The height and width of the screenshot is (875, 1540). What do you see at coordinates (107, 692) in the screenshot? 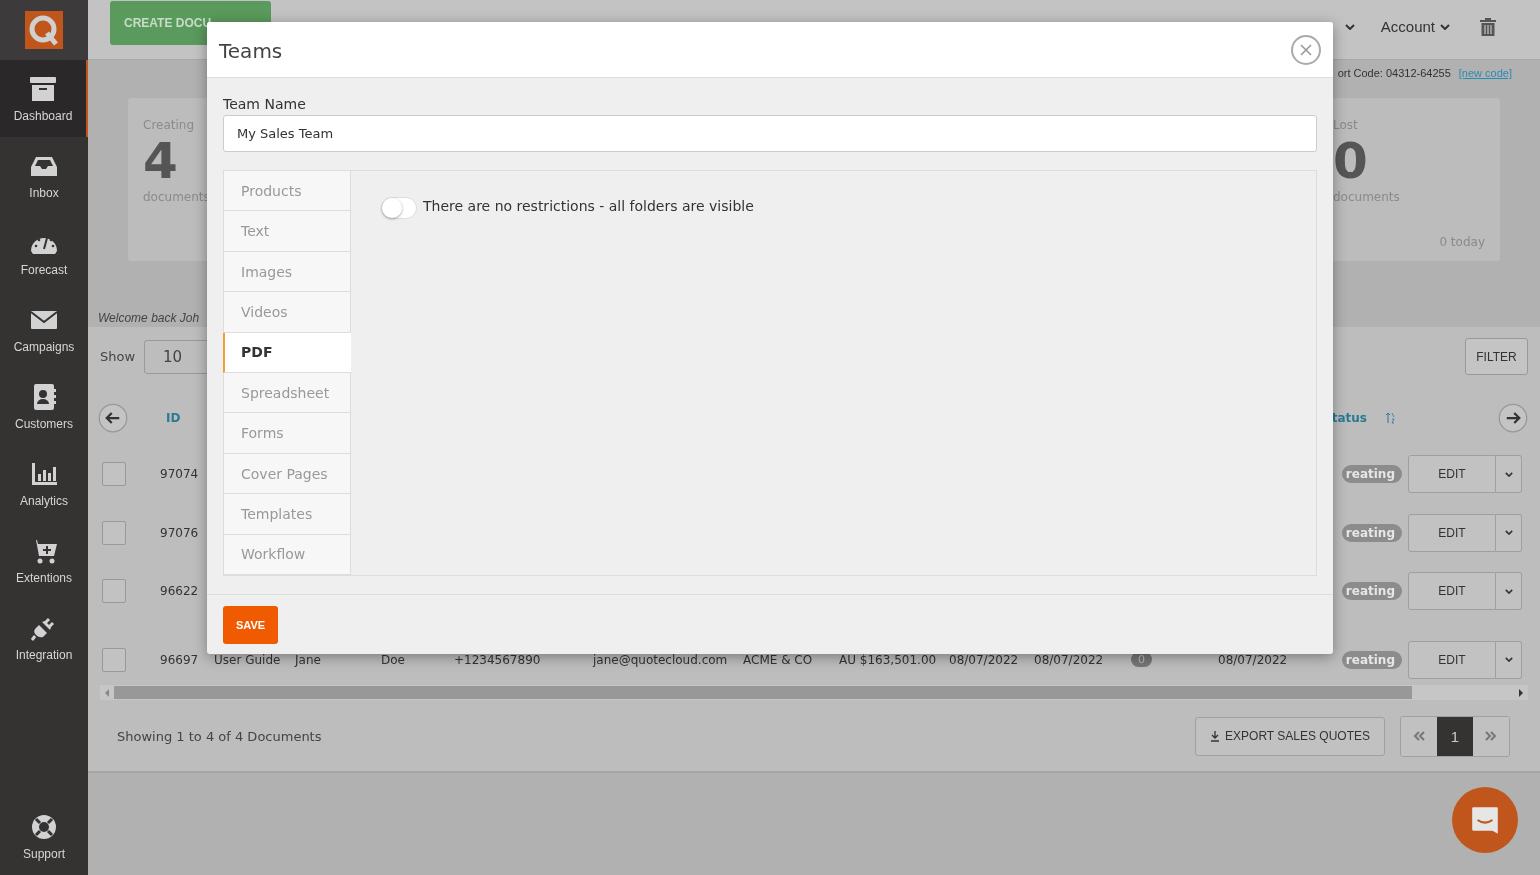
I see `scroll-left-icon` at bounding box center [107, 692].